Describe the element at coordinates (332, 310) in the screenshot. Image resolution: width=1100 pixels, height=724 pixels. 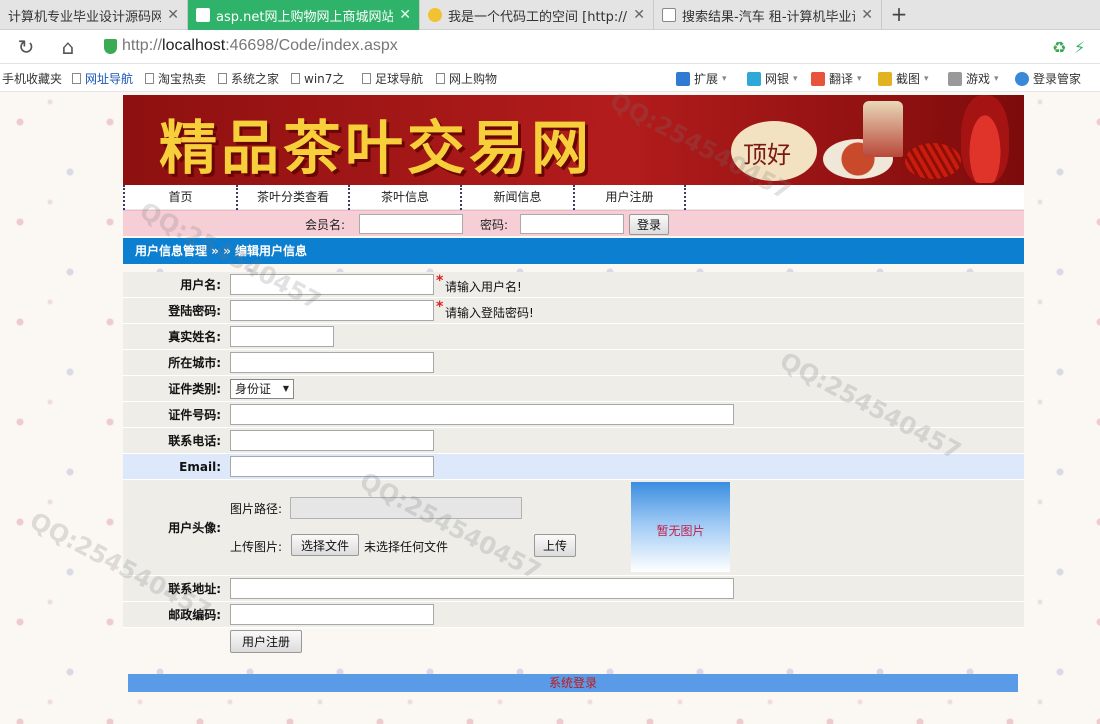
I see `password-input` at that location.